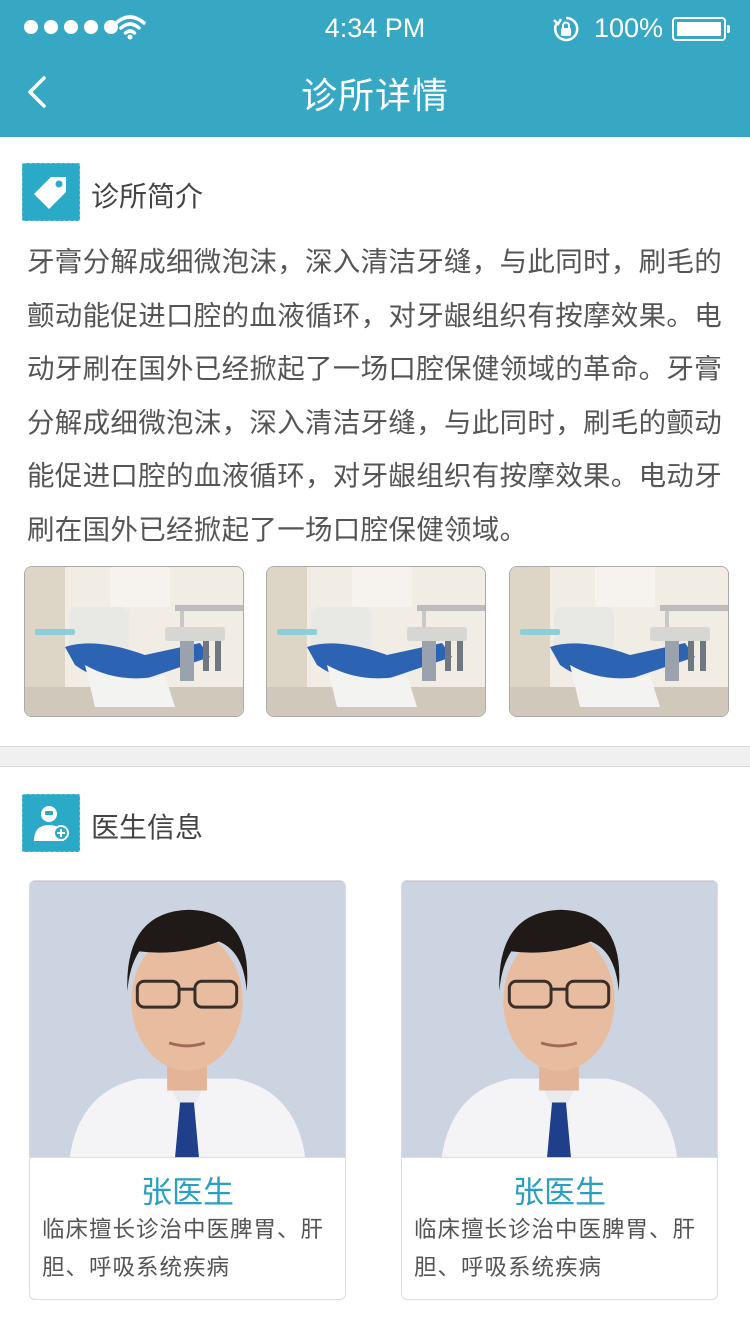 This screenshot has width=750, height=1334. What do you see at coordinates (375, 756) in the screenshot?
I see `section-divider` at bounding box center [375, 756].